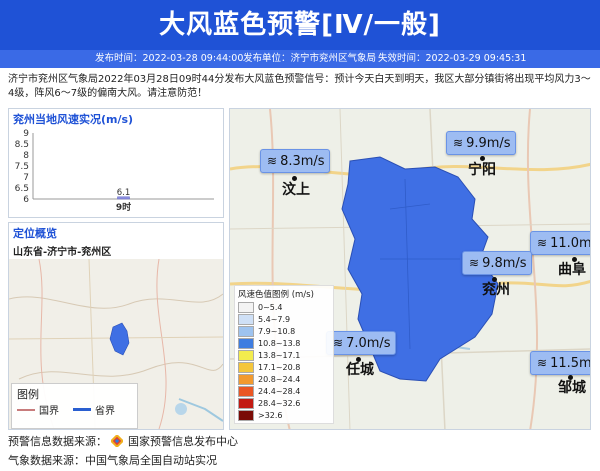 This screenshot has width=600, height=471. Describe the element at coordinates (284, 307) in the screenshot. I see `legend-item: 0~5.4` at that location.